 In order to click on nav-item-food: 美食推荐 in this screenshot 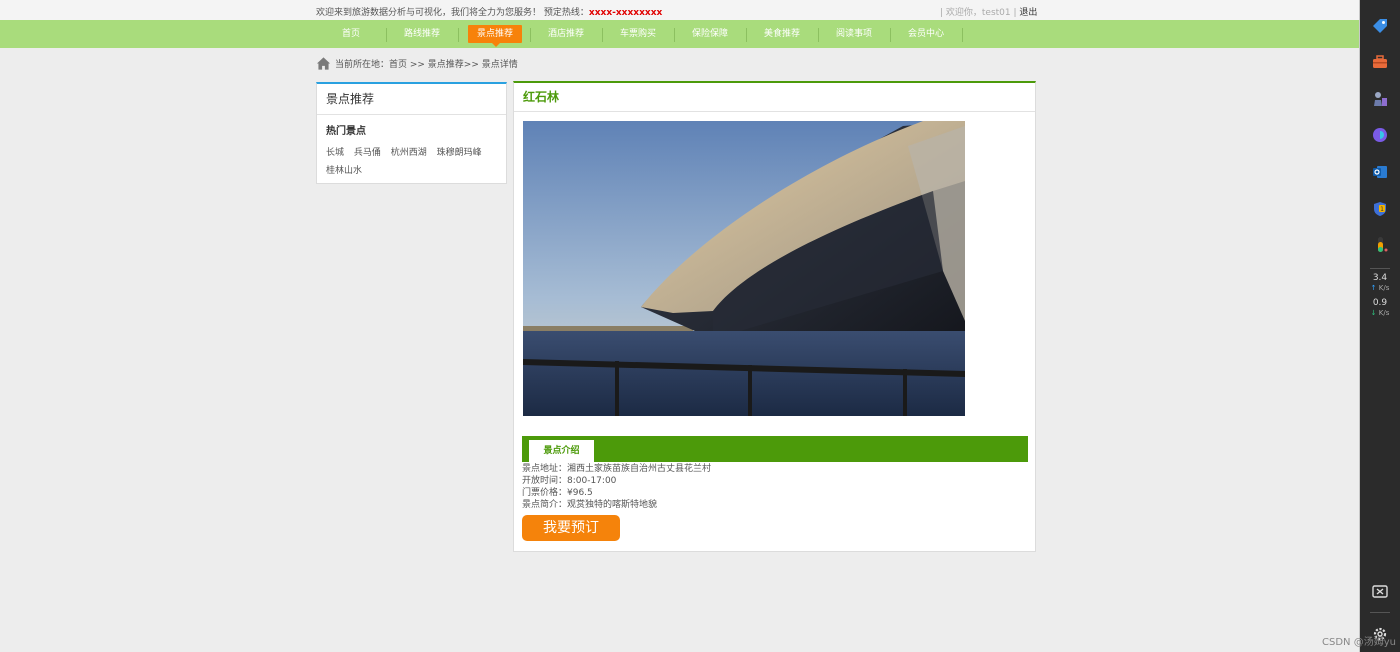, I will do `click(782, 34)`.